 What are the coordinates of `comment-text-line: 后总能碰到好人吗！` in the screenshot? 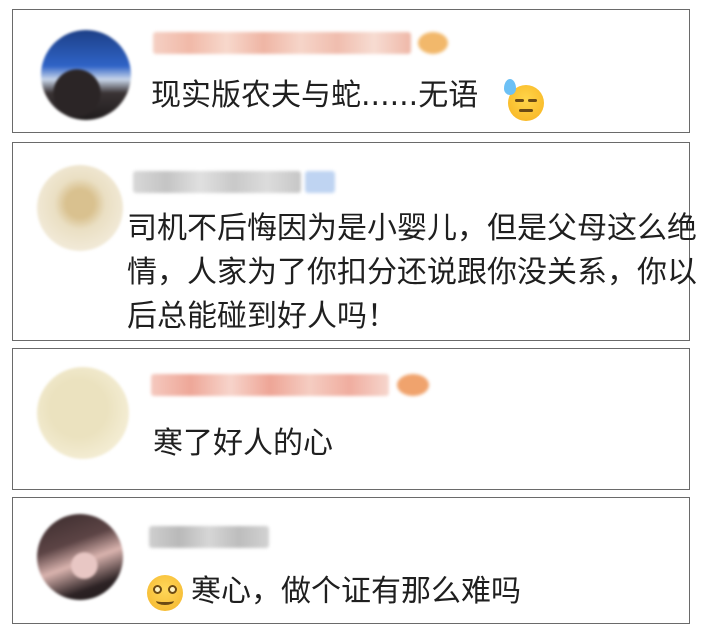 It's located at (262, 316).